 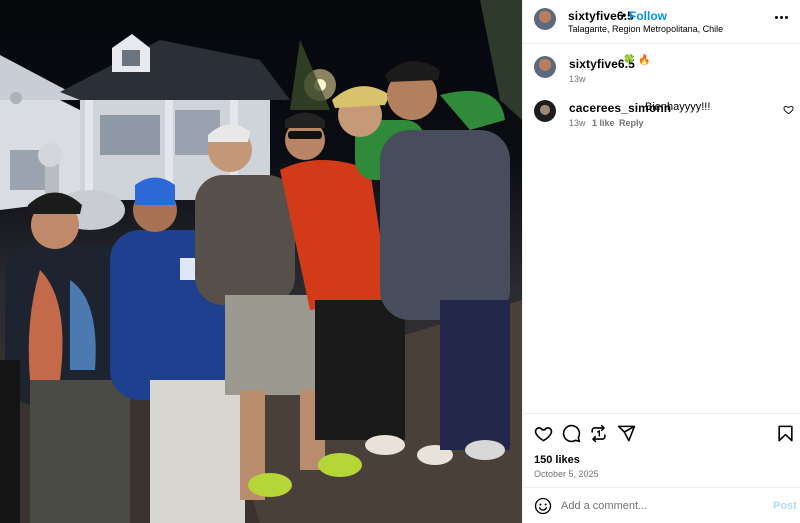 What do you see at coordinates (543, 433) in the screenshot?
I see `heart-icon` at bounding box center [543, 433].